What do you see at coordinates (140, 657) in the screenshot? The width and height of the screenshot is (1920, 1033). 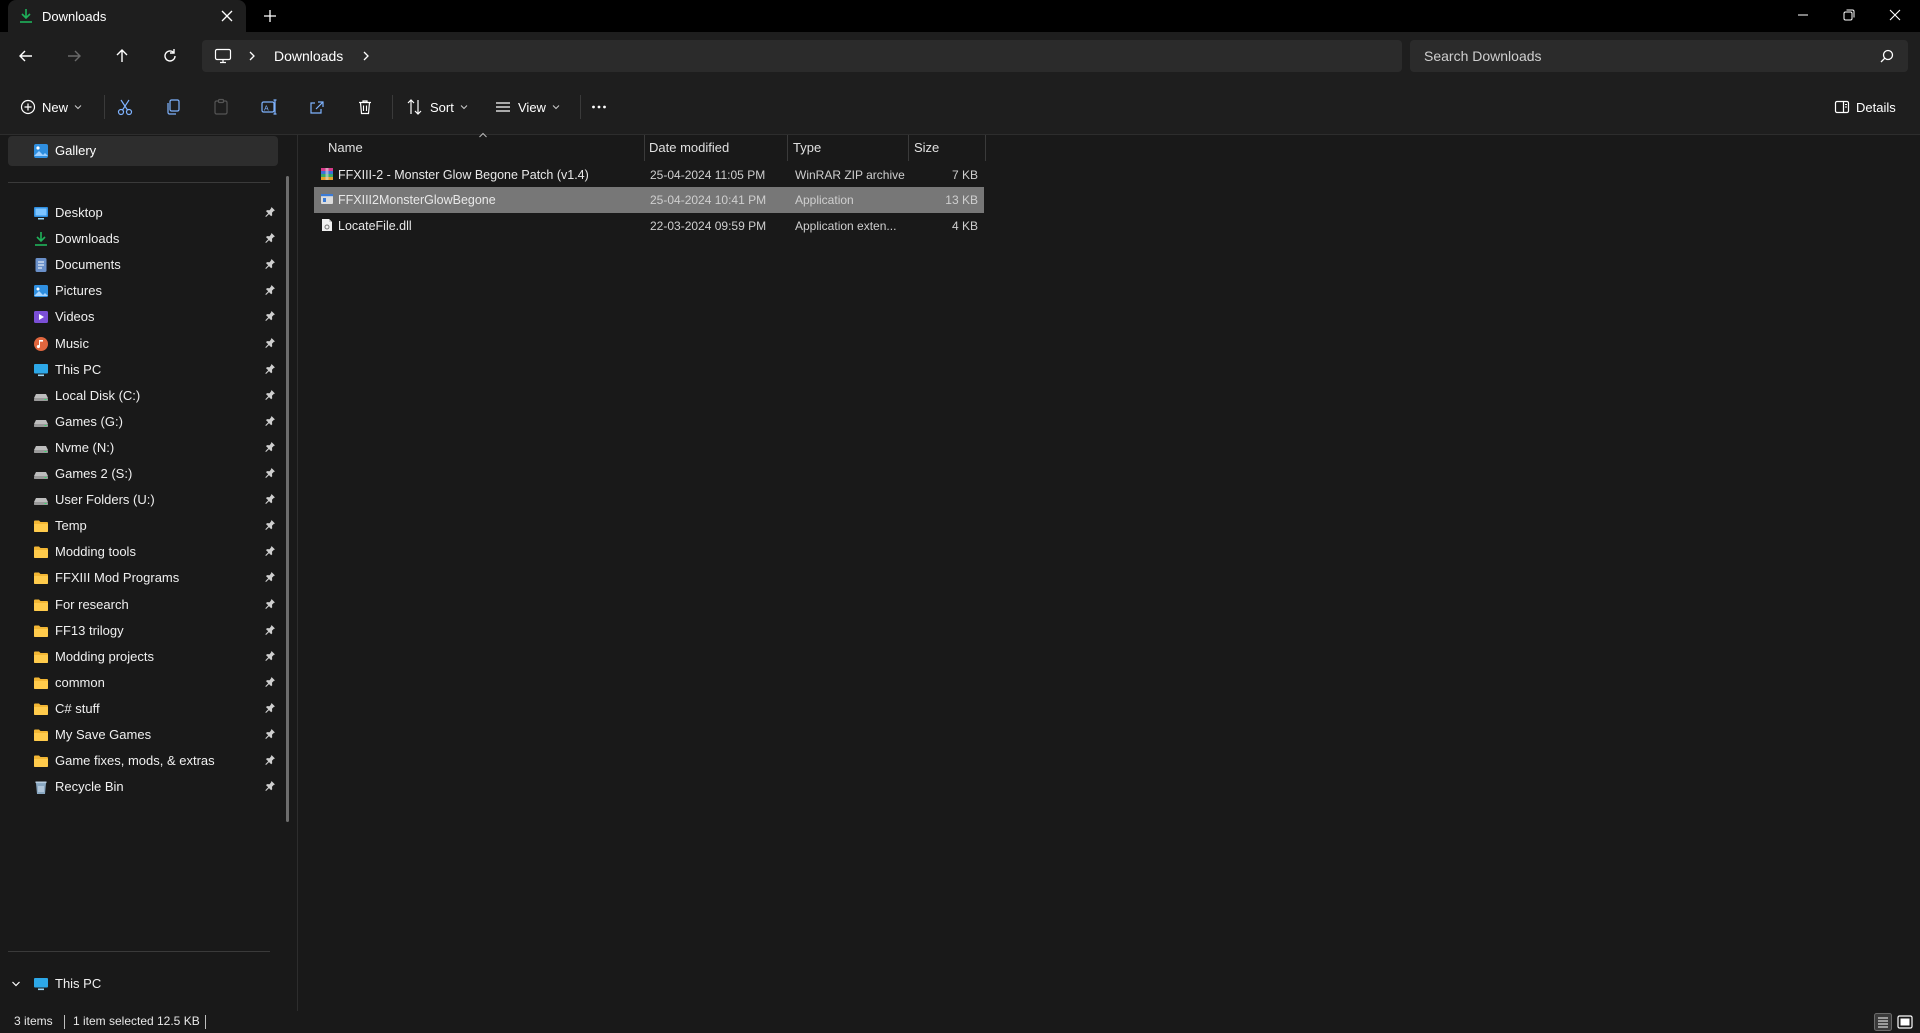 I see `sidebar-item-modding-projects: Modding projects` at bounding box center [140, 657].